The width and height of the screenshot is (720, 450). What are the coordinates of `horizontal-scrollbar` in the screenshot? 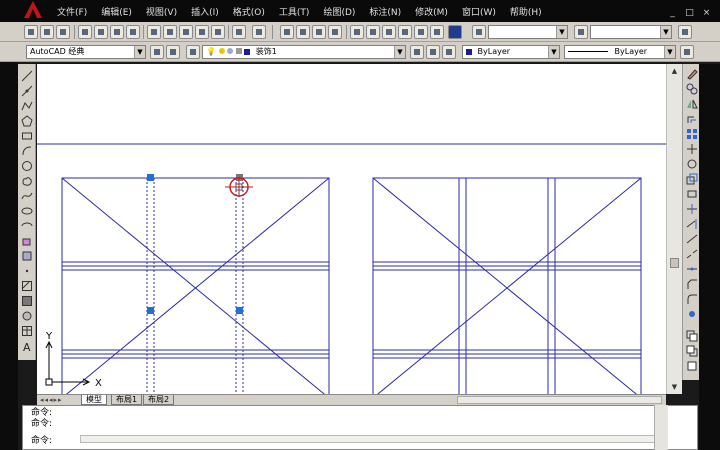 It's located at (559, 400).